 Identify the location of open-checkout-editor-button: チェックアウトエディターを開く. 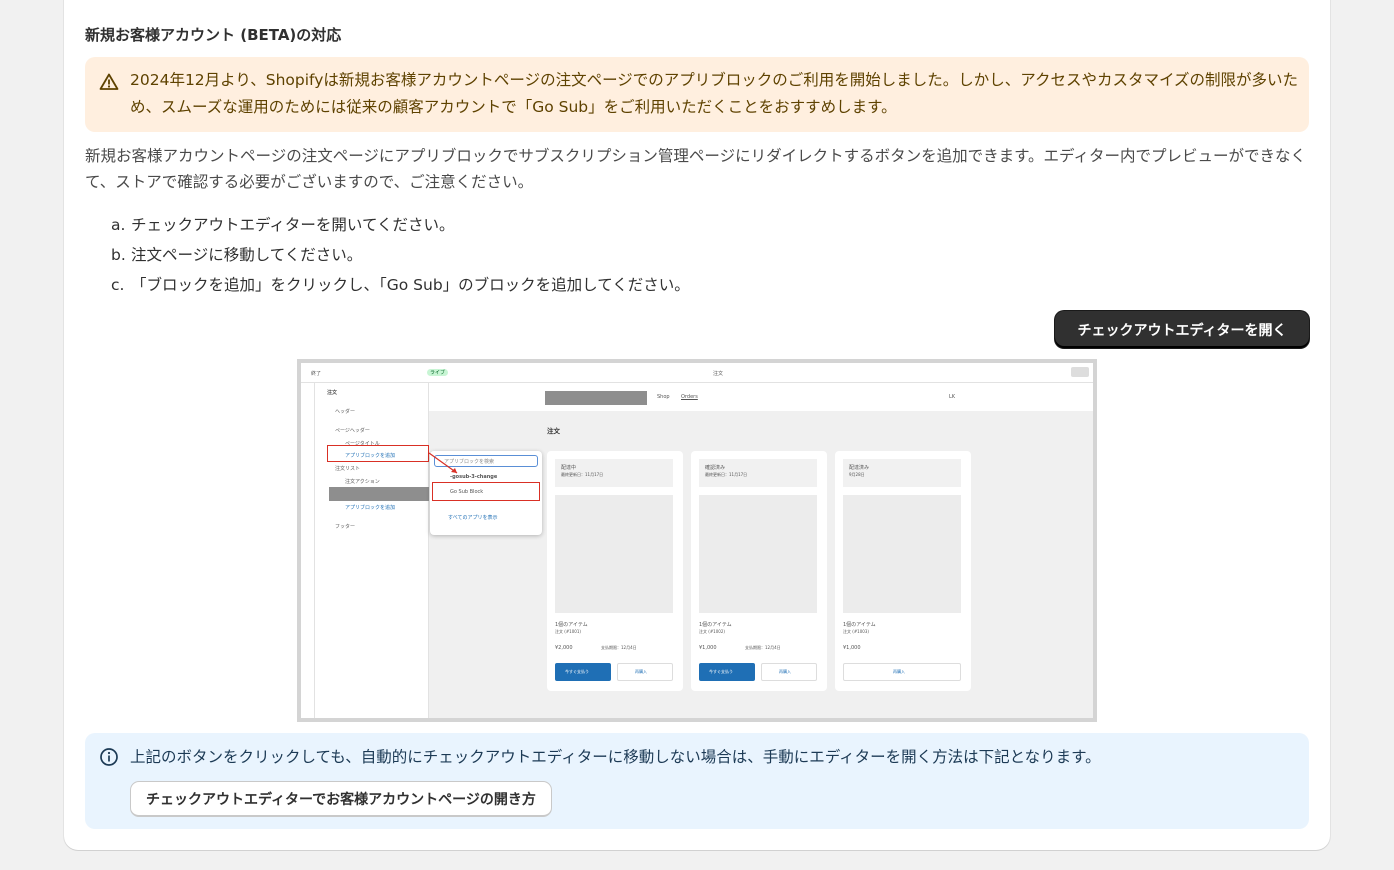
(1182, 329).